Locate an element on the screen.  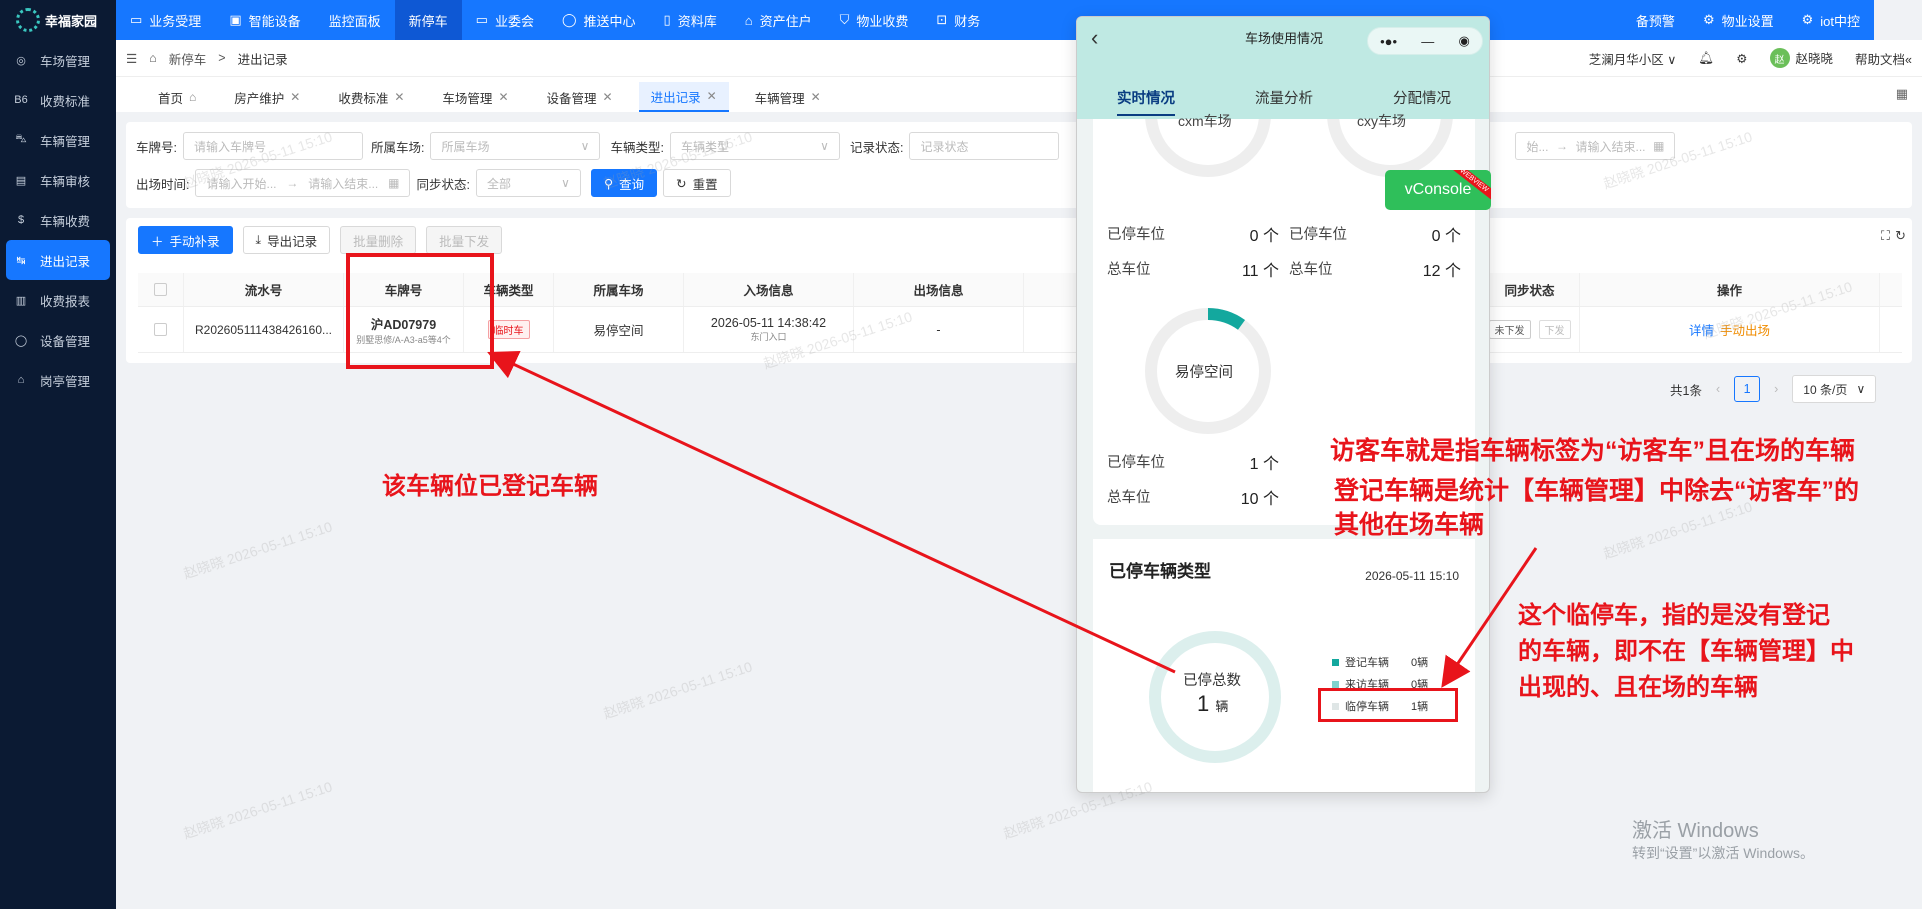
gauge-icon: ◎ is located at coordinates (21, 60).